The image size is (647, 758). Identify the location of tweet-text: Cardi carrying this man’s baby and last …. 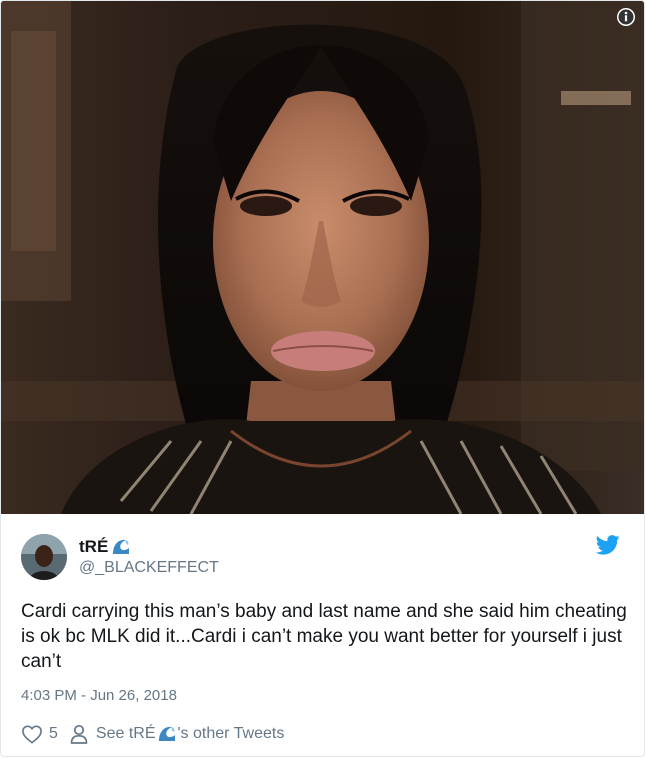
(324, 636).